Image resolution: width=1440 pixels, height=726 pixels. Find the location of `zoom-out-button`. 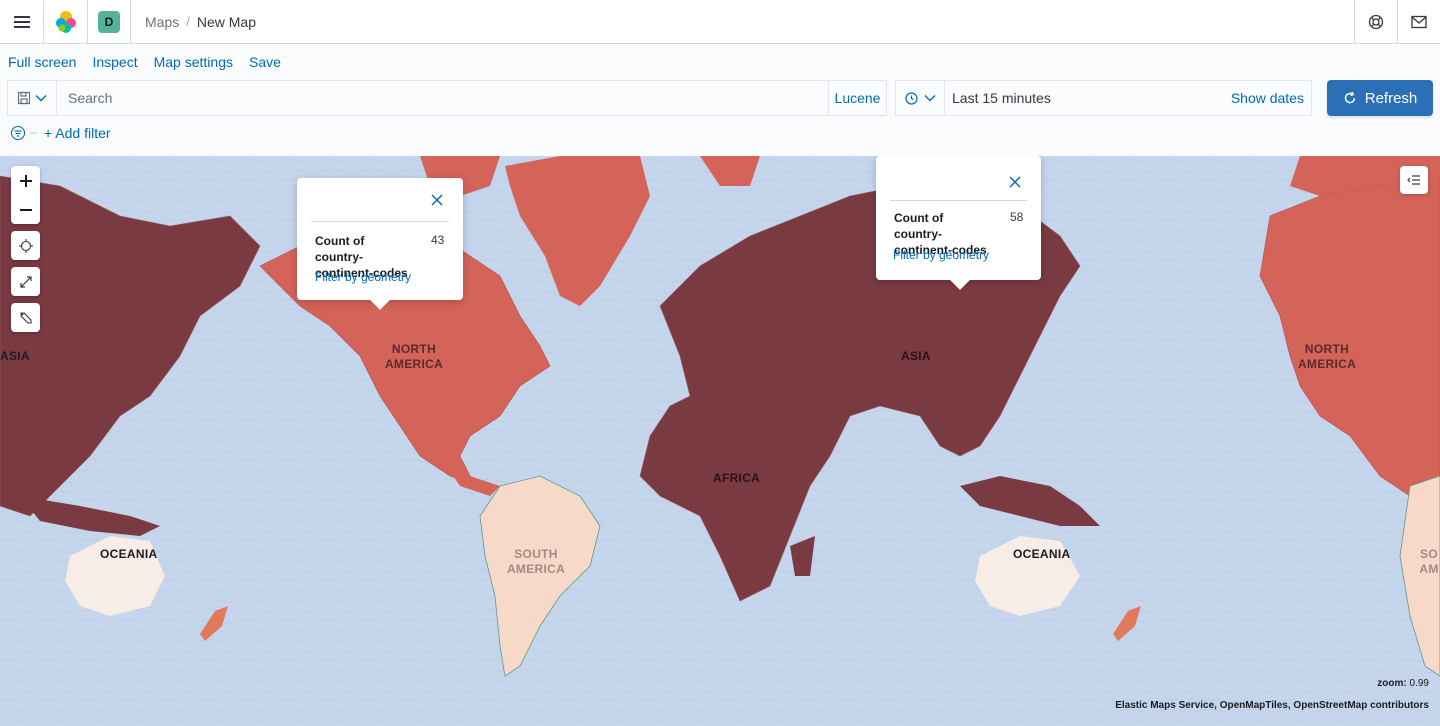

zoom-out-button is located at coordinates (25, 209).